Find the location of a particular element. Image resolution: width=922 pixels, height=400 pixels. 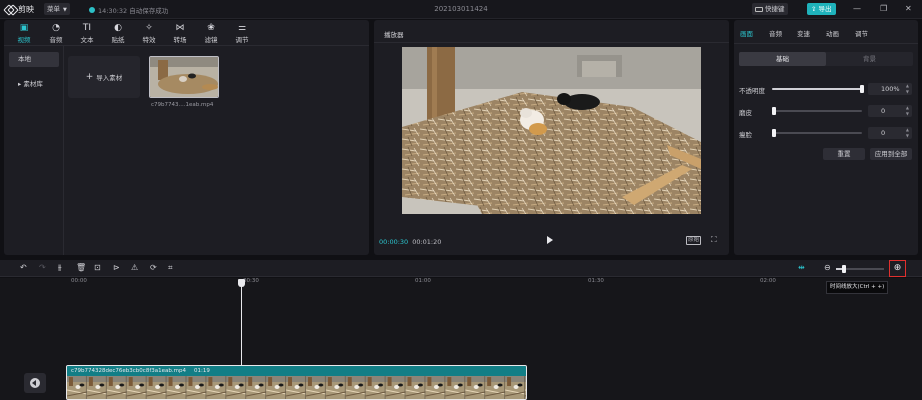

delete-icon: 🗑 is located at coordinates (81, 267).